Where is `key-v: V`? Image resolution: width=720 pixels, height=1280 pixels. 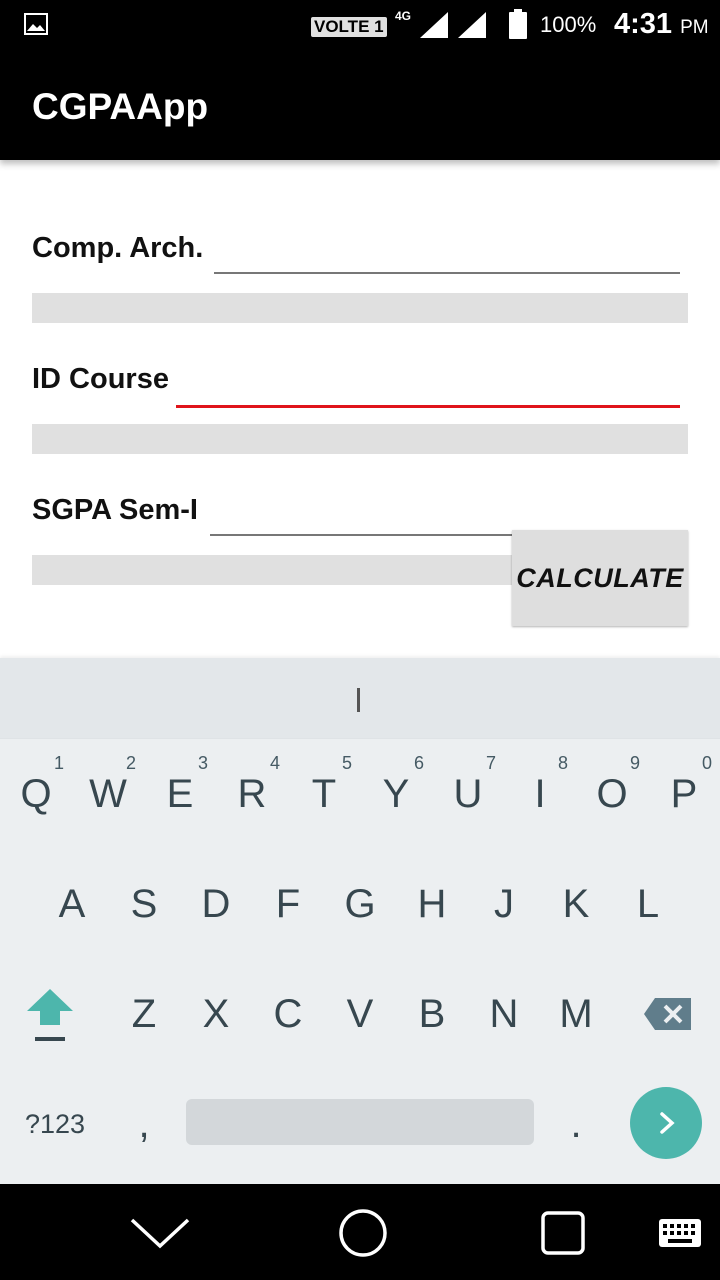 key-v: V is located at coordinates (360, 1014).